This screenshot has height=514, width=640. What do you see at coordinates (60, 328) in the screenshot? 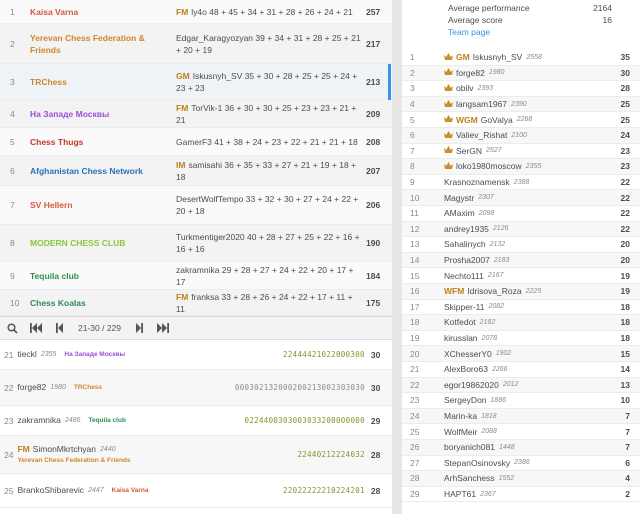
I see `prev-page-icon` at bounding box center [60, 328].